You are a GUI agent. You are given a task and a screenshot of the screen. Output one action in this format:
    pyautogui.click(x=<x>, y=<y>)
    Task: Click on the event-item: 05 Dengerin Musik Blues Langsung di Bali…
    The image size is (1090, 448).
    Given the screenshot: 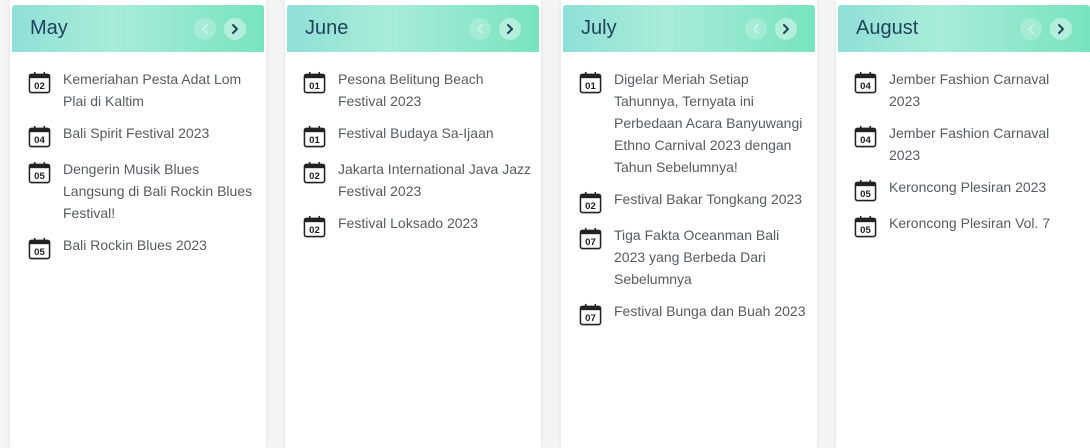 What is the action you would take?
    pyautogui.click(x=142, y=191)
    